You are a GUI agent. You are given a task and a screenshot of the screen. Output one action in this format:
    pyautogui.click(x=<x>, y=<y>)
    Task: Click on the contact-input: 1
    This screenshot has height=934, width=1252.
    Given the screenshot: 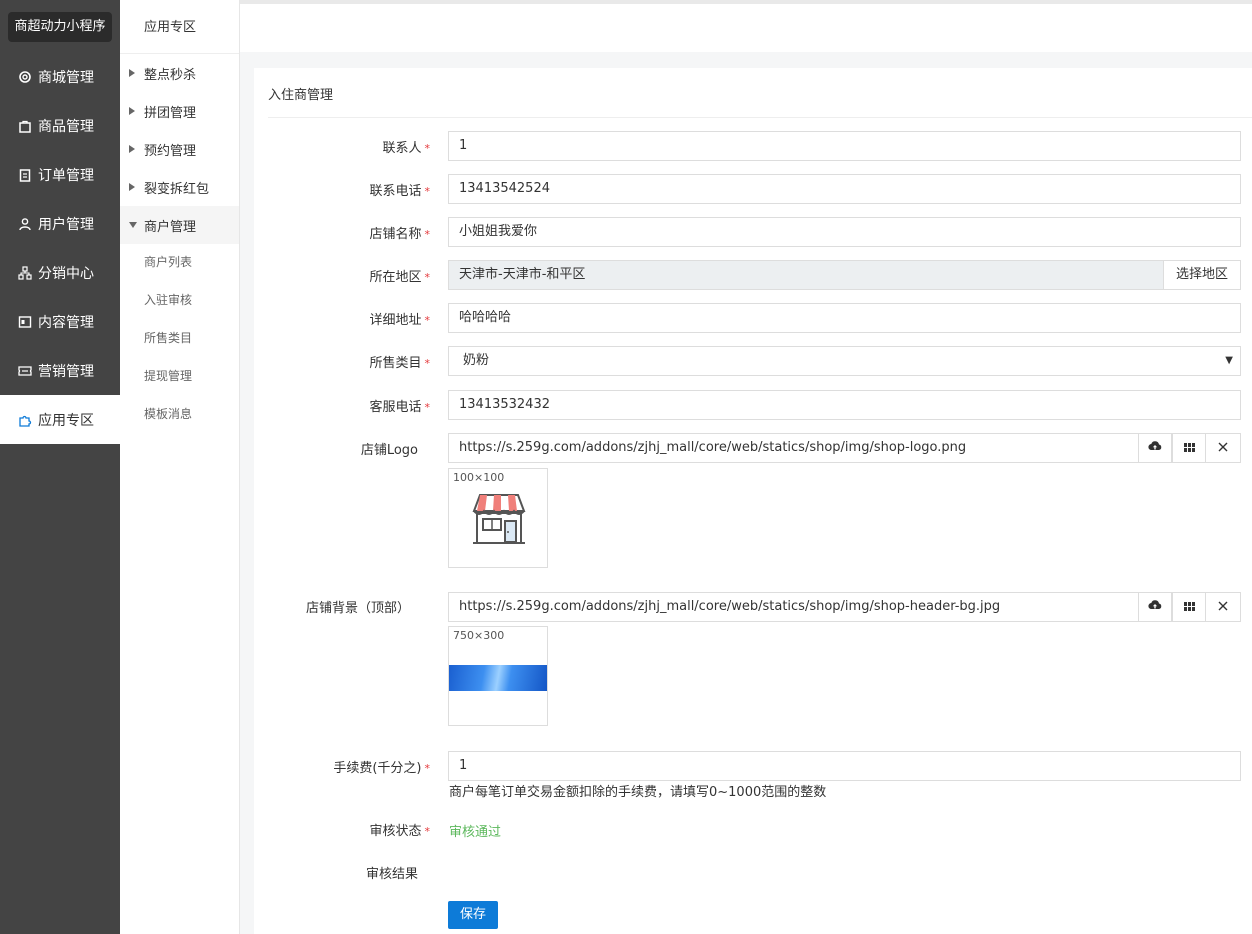 What is the action you would take?
    pyautogui.click(x=844, y=146)
    